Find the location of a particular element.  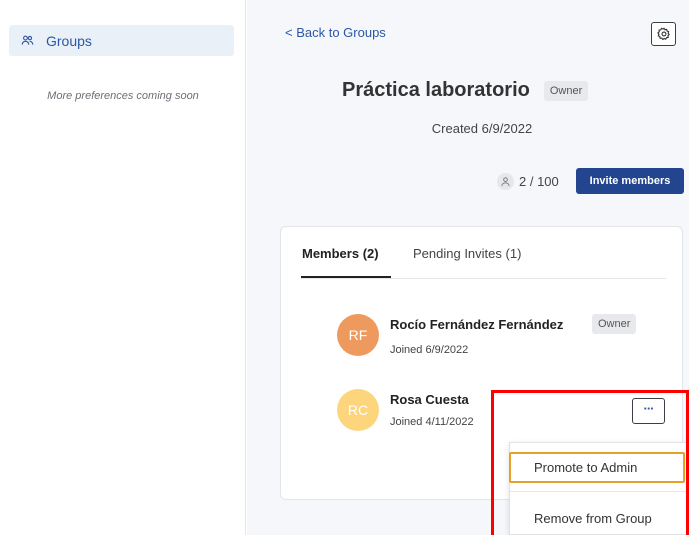

more-dots-icon: ··· is located at coordinates (649, 408).